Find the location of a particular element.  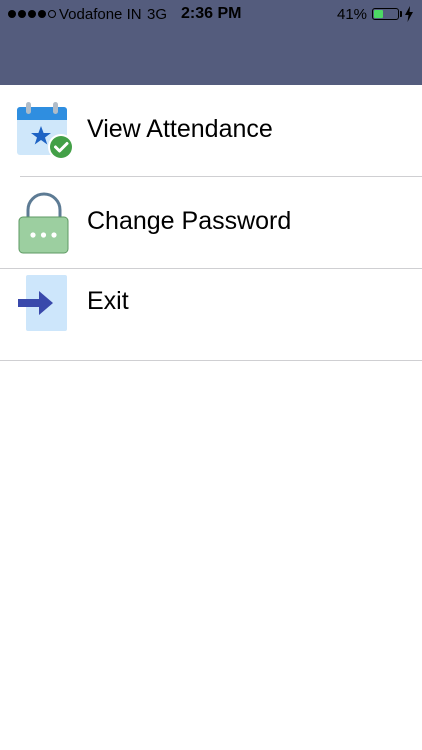

network-type: 3G is located at coordinates (157, 14).